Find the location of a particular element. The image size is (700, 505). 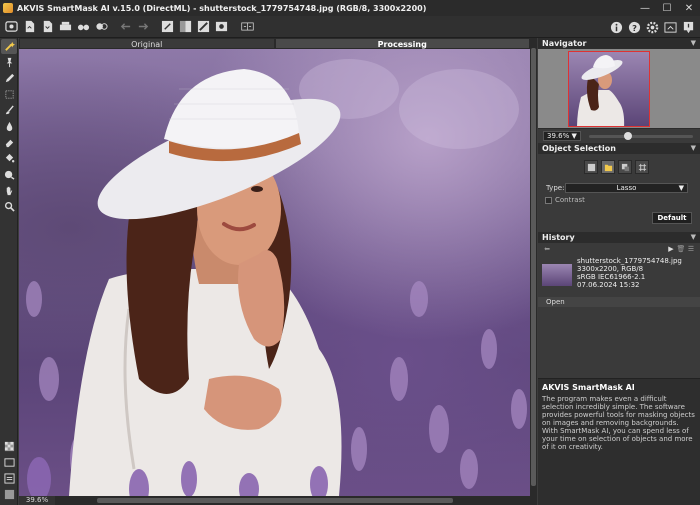

tool-frame is located at coordinates (9, 462).